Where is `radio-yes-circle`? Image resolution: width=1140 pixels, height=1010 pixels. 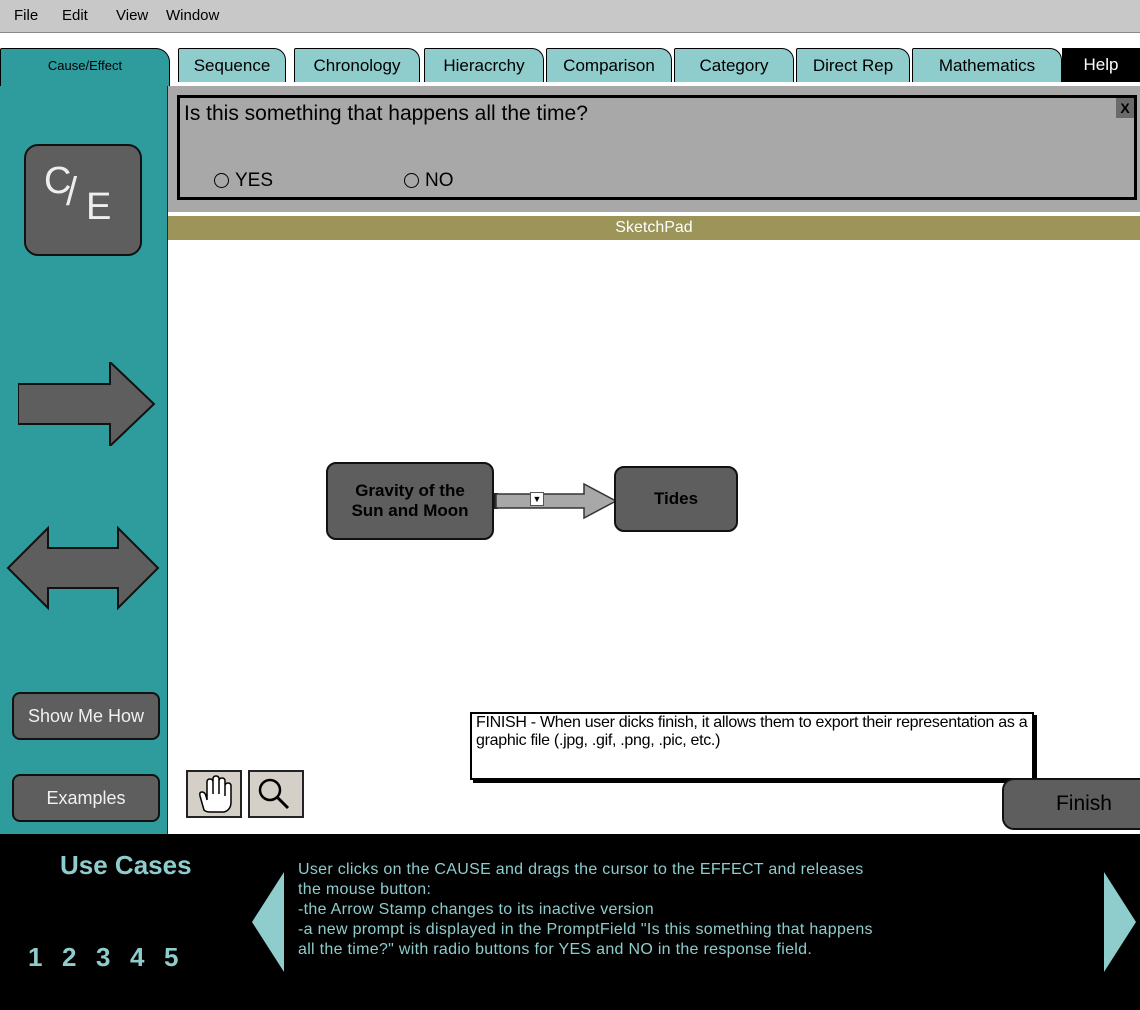 radio-yes-circle is located at coordinates (221, 180).